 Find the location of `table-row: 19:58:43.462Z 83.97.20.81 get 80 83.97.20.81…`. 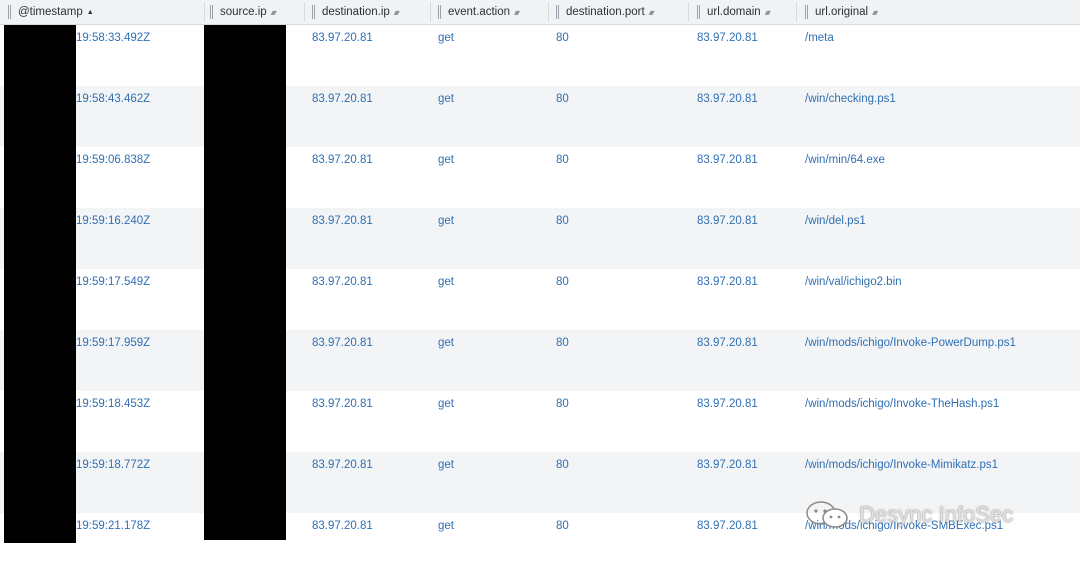

table-row: 19:58:43.462Z 83.97.20.81 get 80 83.97.20.81… is located at coordinates (540, 116).